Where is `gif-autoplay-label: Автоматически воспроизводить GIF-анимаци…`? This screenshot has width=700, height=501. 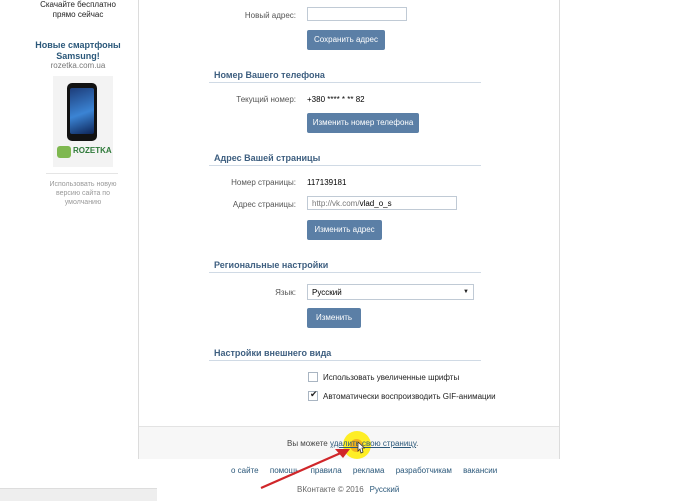
gif-autoplay-label: Автоматически воспроизводить GIF-анимаци… is located at coordinates (409, 396).